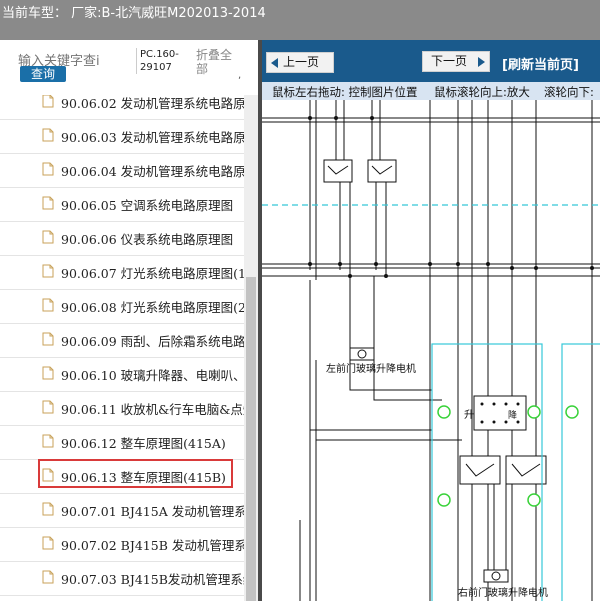  Describe the element at coordinates (152, 103) in the screenshot. I see `list-item-label: 90.06.02 发动机管理系统电路原` at that location.